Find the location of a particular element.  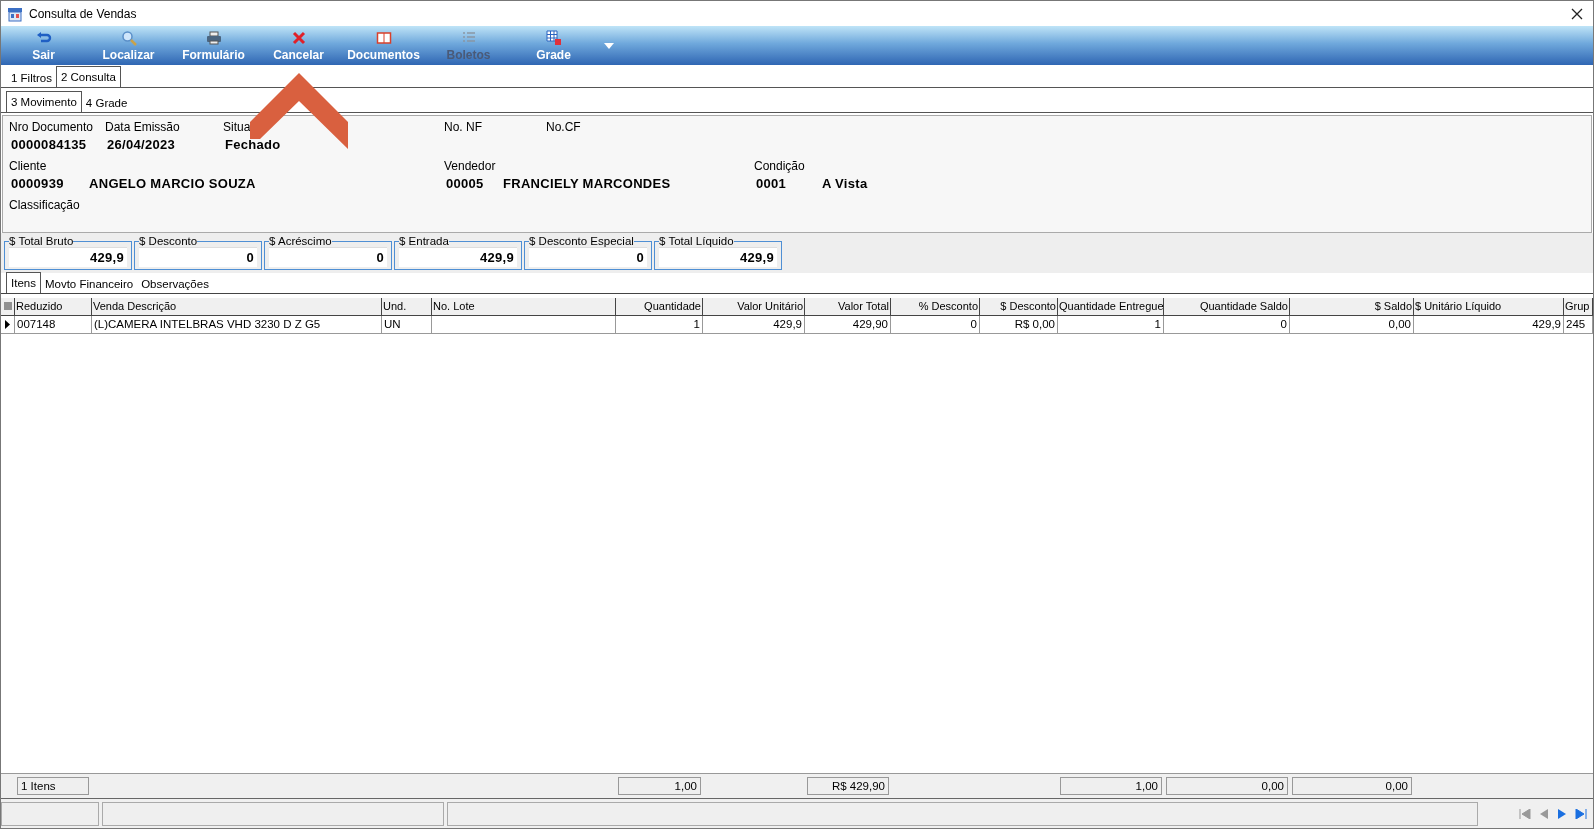

field-label: Data Emissão is located at coordinates (143, 127).